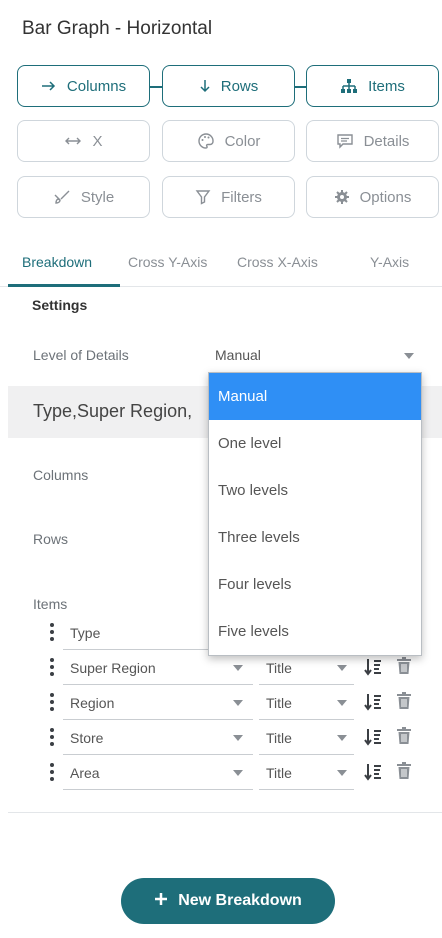  I want to click on breakdown-header: Type,Super Region,, so click(113, 411).